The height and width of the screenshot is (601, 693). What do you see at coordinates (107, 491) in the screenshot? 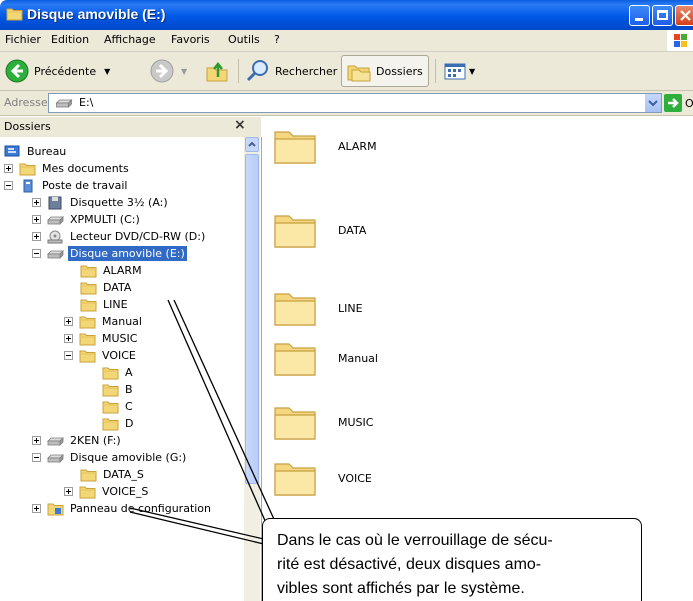
I see `tree-item-voice-s: VOICE_S` at bounding box center [107, 491].